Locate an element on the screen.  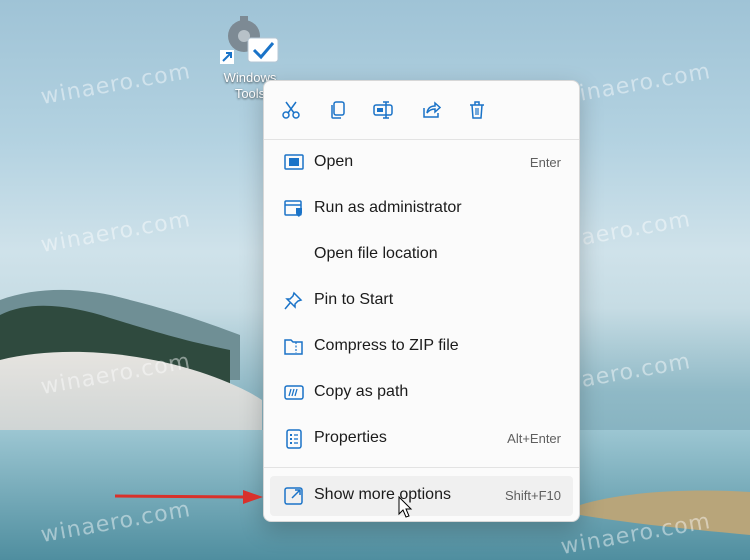
path-icon is located at coordinates (294, 392).